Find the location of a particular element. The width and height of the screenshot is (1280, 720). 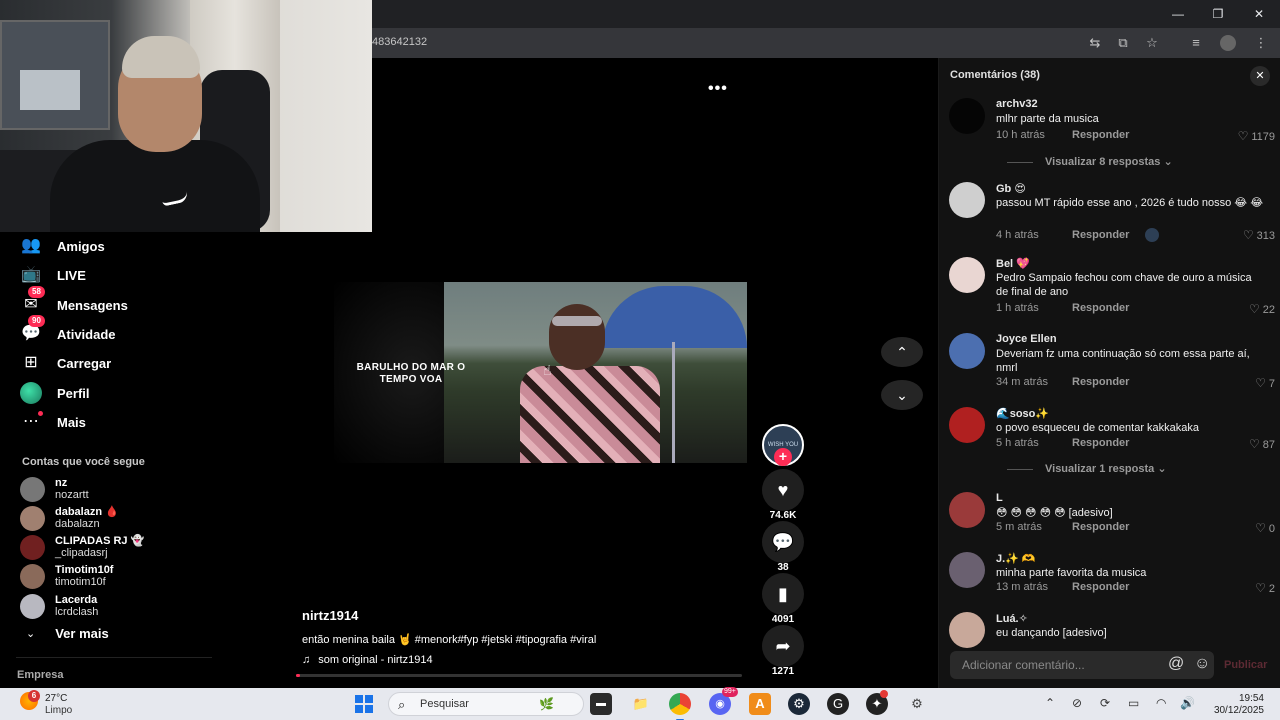

emoji-icon: ☺ is located at coordinates (1202, 664).